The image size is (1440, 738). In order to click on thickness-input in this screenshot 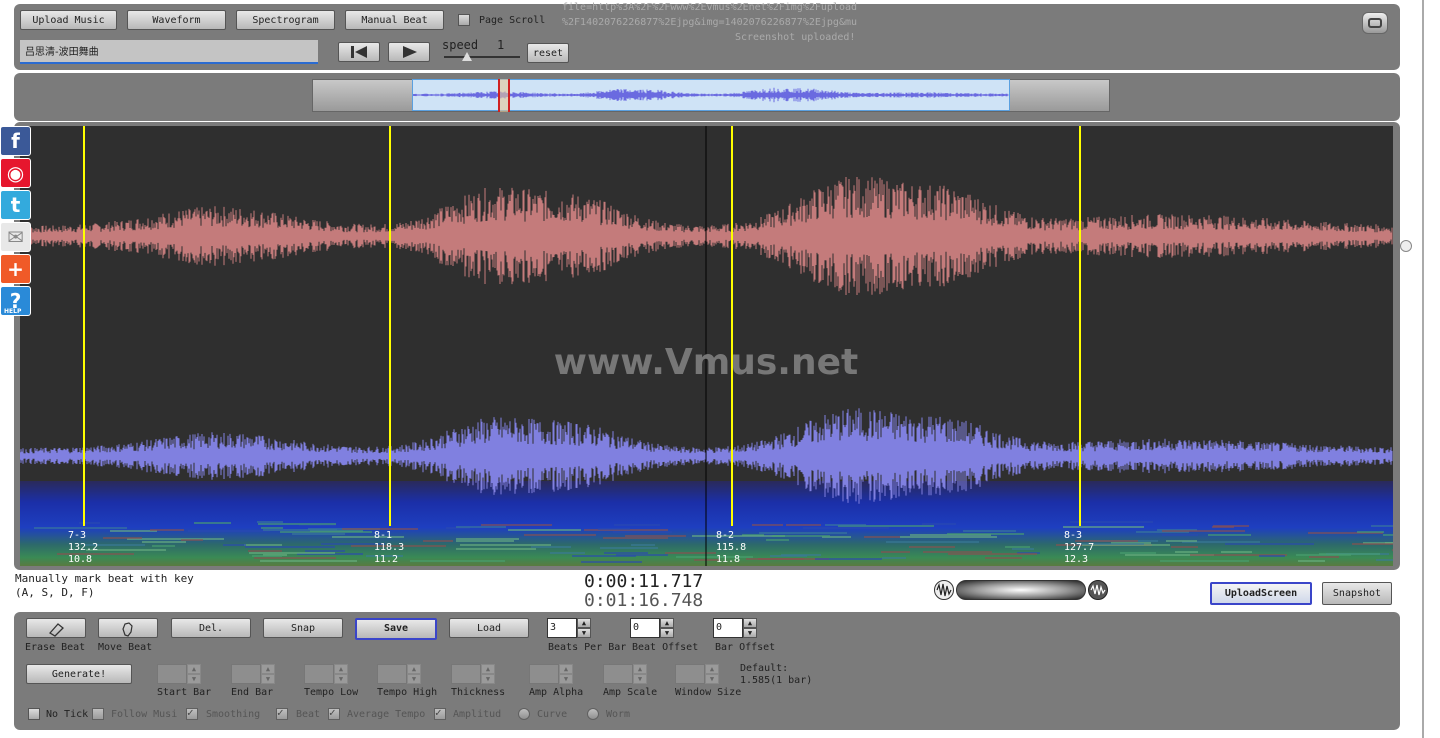, I will do `click(466, 674)`.